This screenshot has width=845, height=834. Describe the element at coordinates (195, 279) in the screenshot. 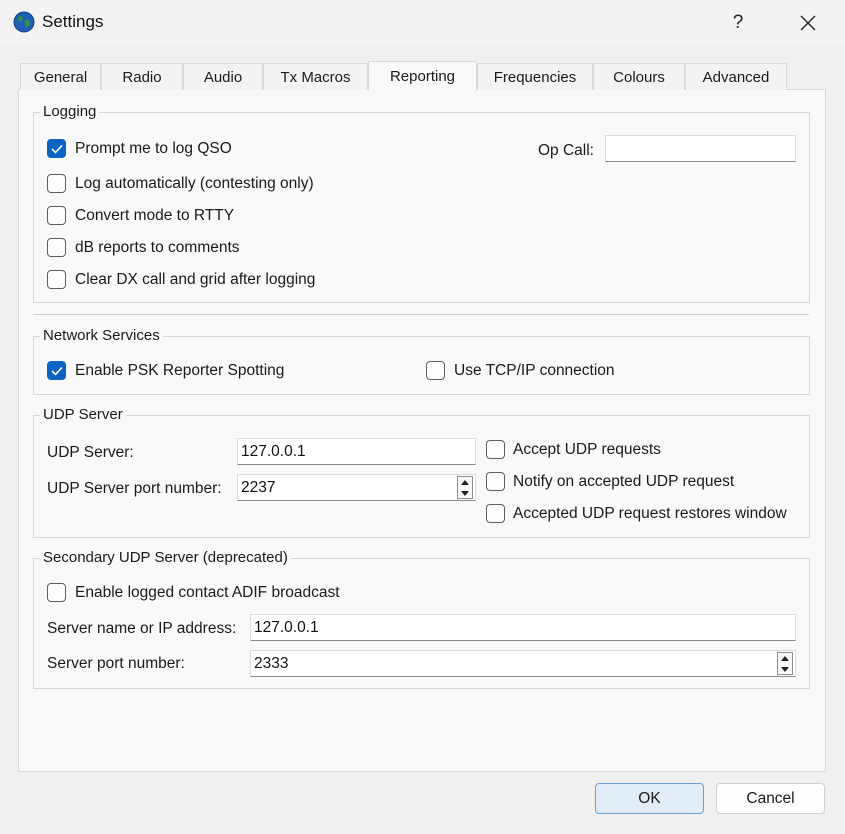

I see `clear-dx-label: Clear DX call and grid after logging` at that location.